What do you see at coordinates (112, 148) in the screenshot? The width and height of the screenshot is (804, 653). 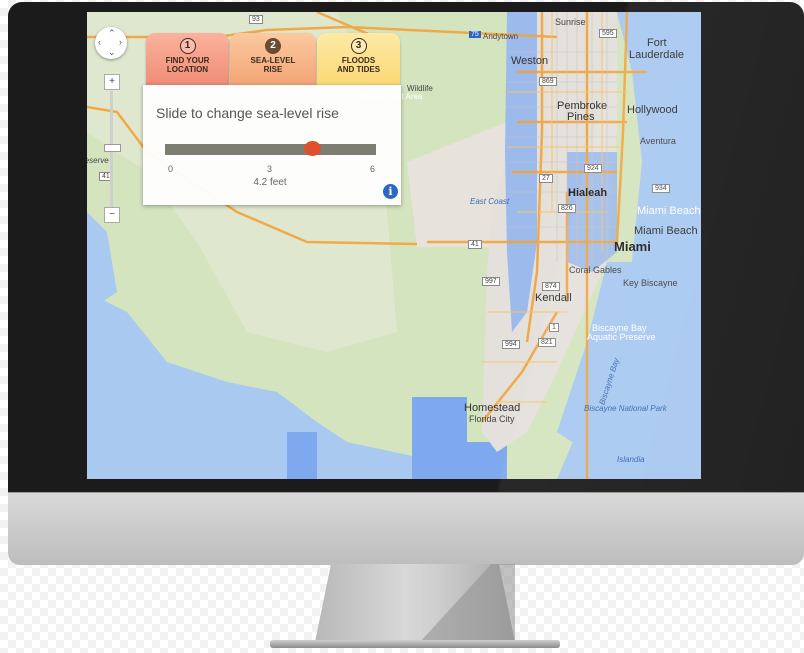 I see `zoom-slider-handle` at bounding box center [112, 148].